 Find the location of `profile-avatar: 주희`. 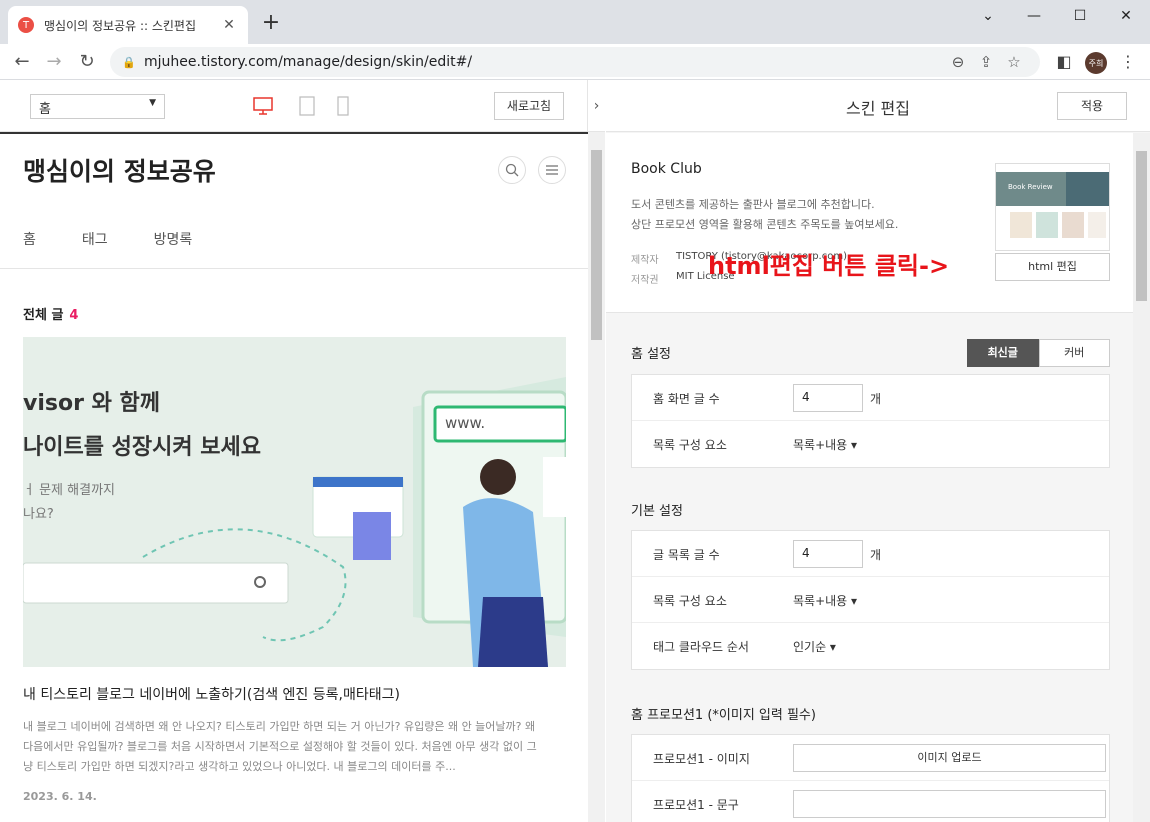

profile-avatar: 주희 is located at coordinates (1096, 63).